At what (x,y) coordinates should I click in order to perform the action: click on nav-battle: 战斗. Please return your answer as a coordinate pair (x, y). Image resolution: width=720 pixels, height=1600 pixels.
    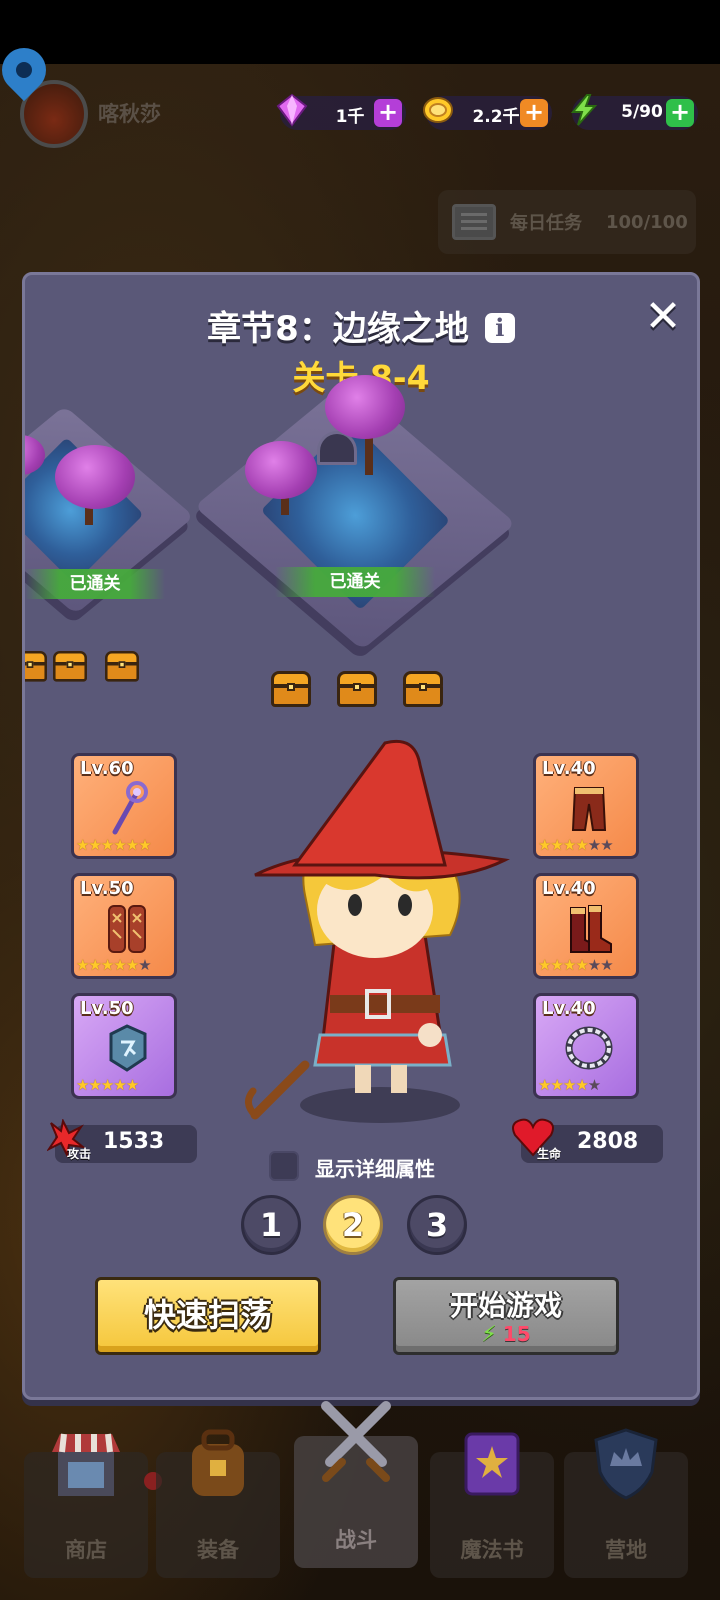
    Looking at the image, I should click on (356, 1484).